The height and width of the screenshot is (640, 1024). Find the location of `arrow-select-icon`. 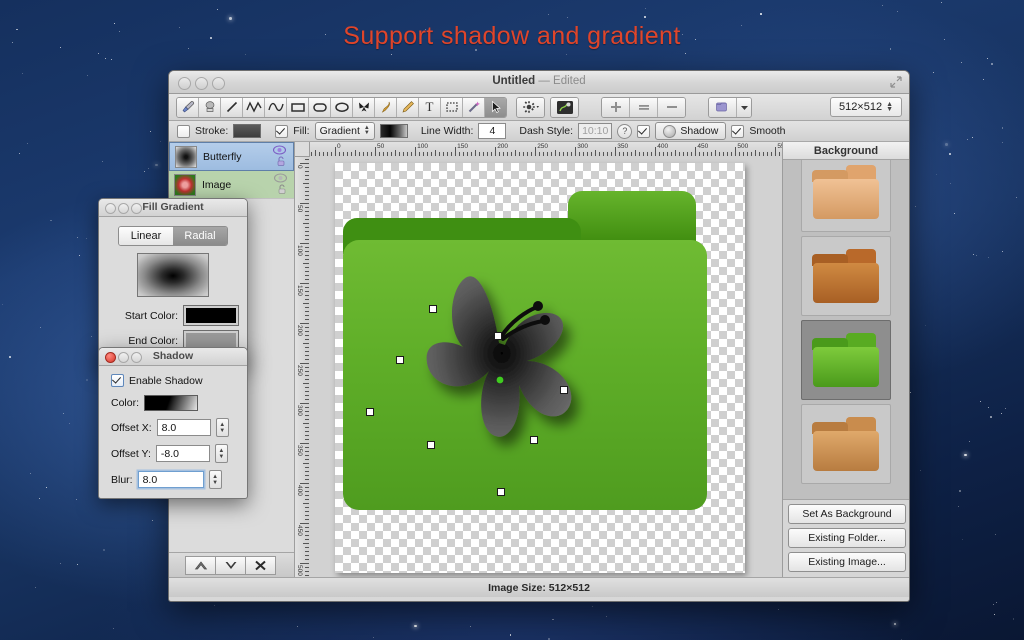

arrow-select-icon is located at coordinates (495, 107).